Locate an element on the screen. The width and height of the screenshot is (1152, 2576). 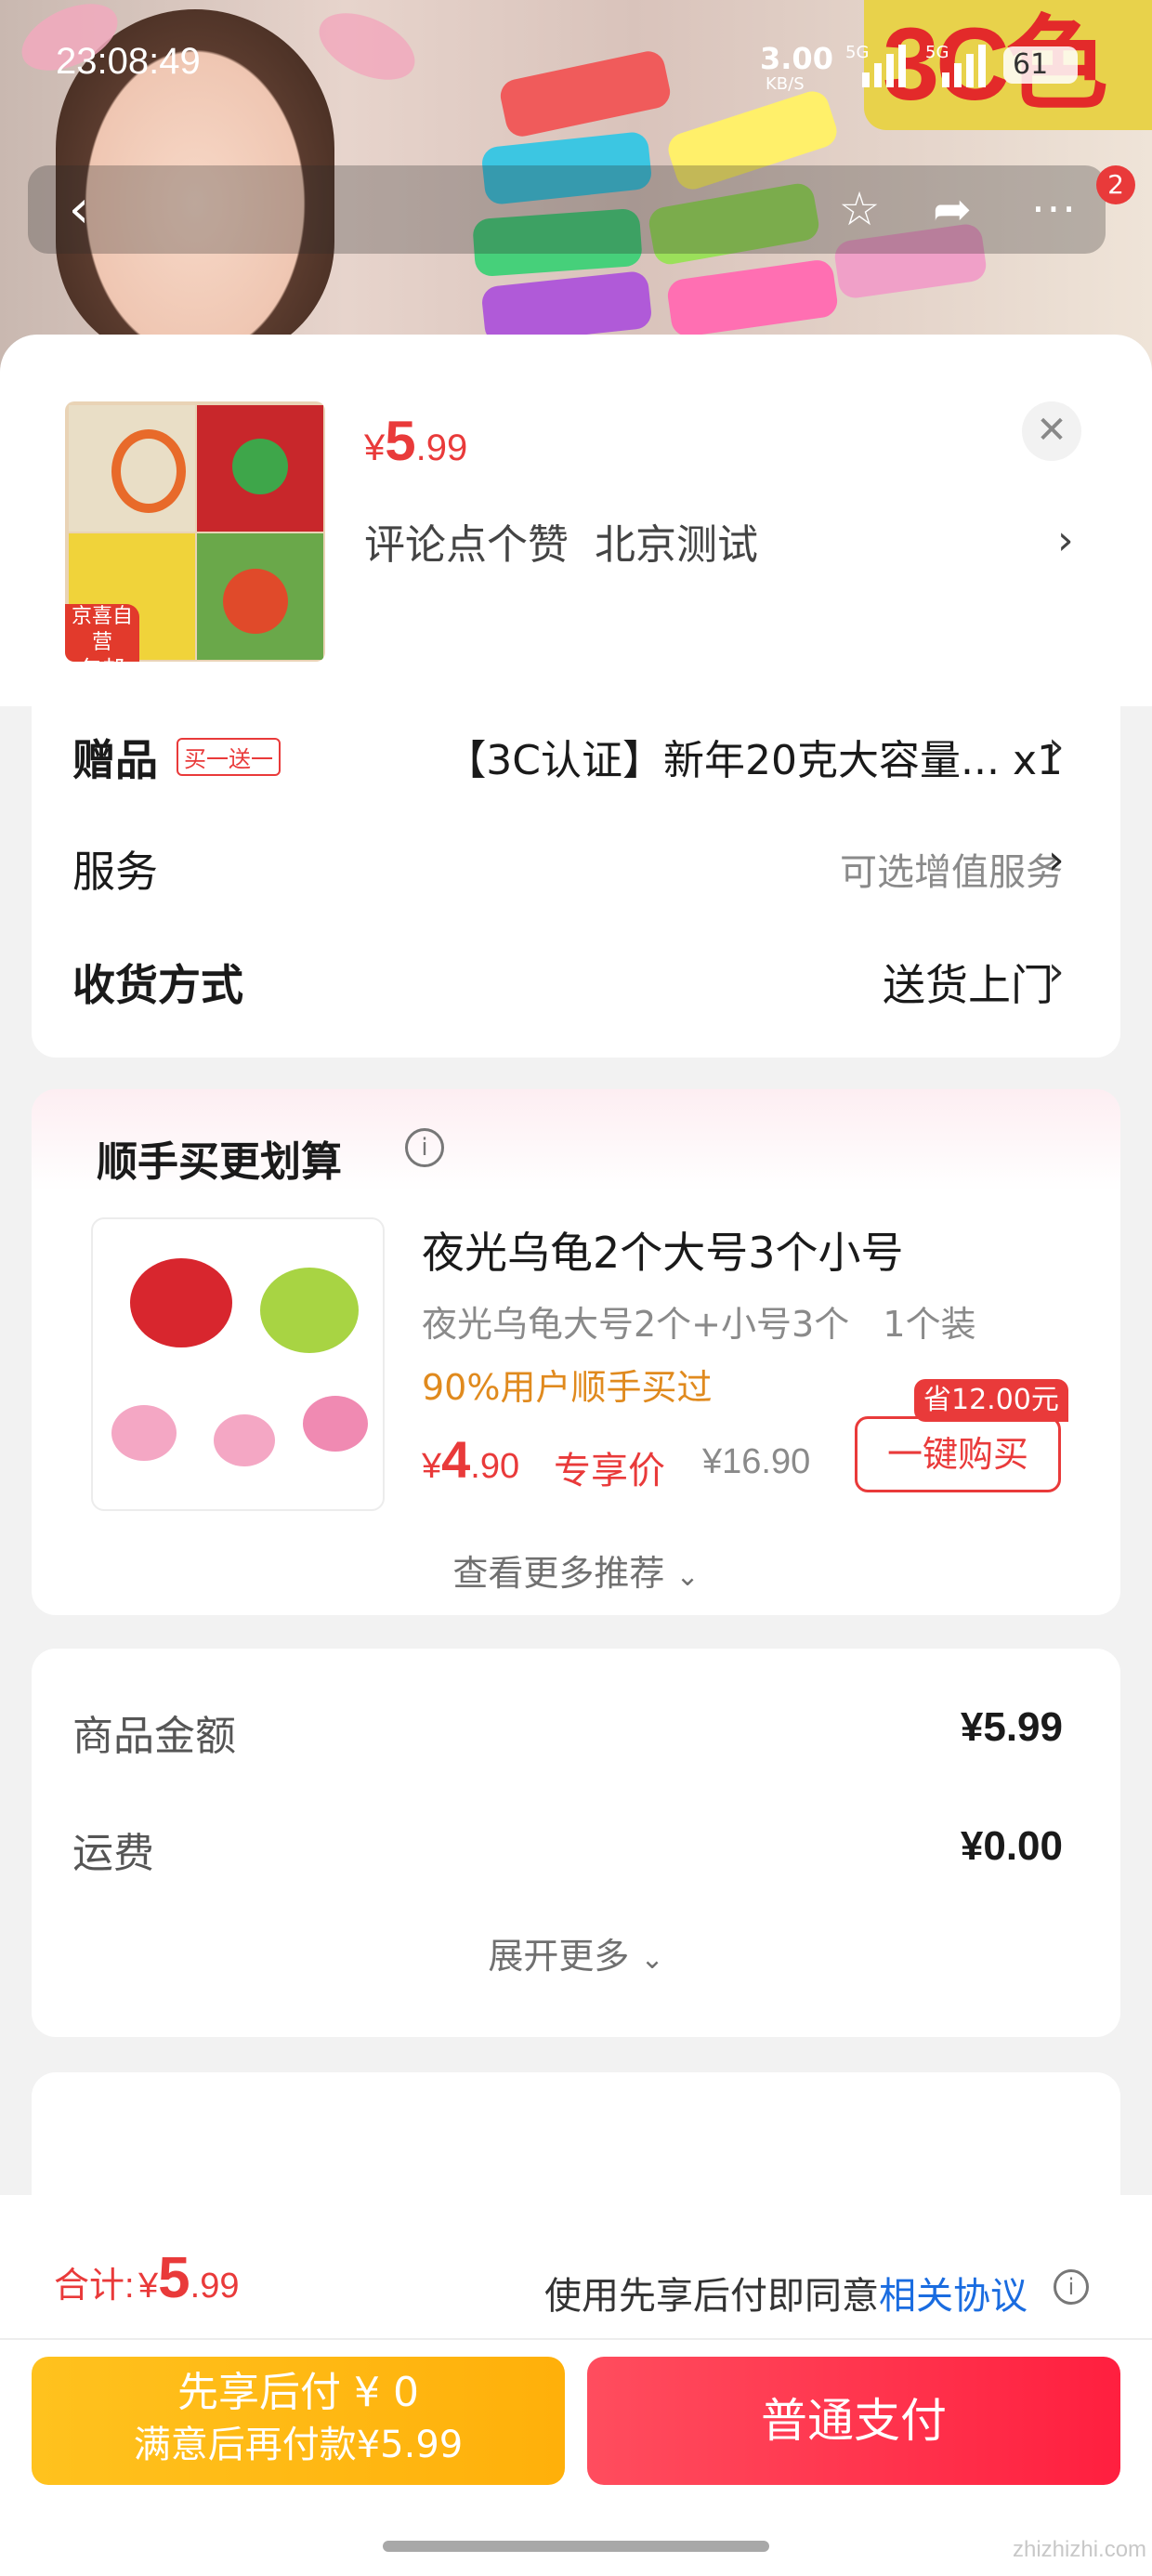
recommend-item-title: 夜光乌龟2个大号3个小号 is located at coordinates (663, 1250).